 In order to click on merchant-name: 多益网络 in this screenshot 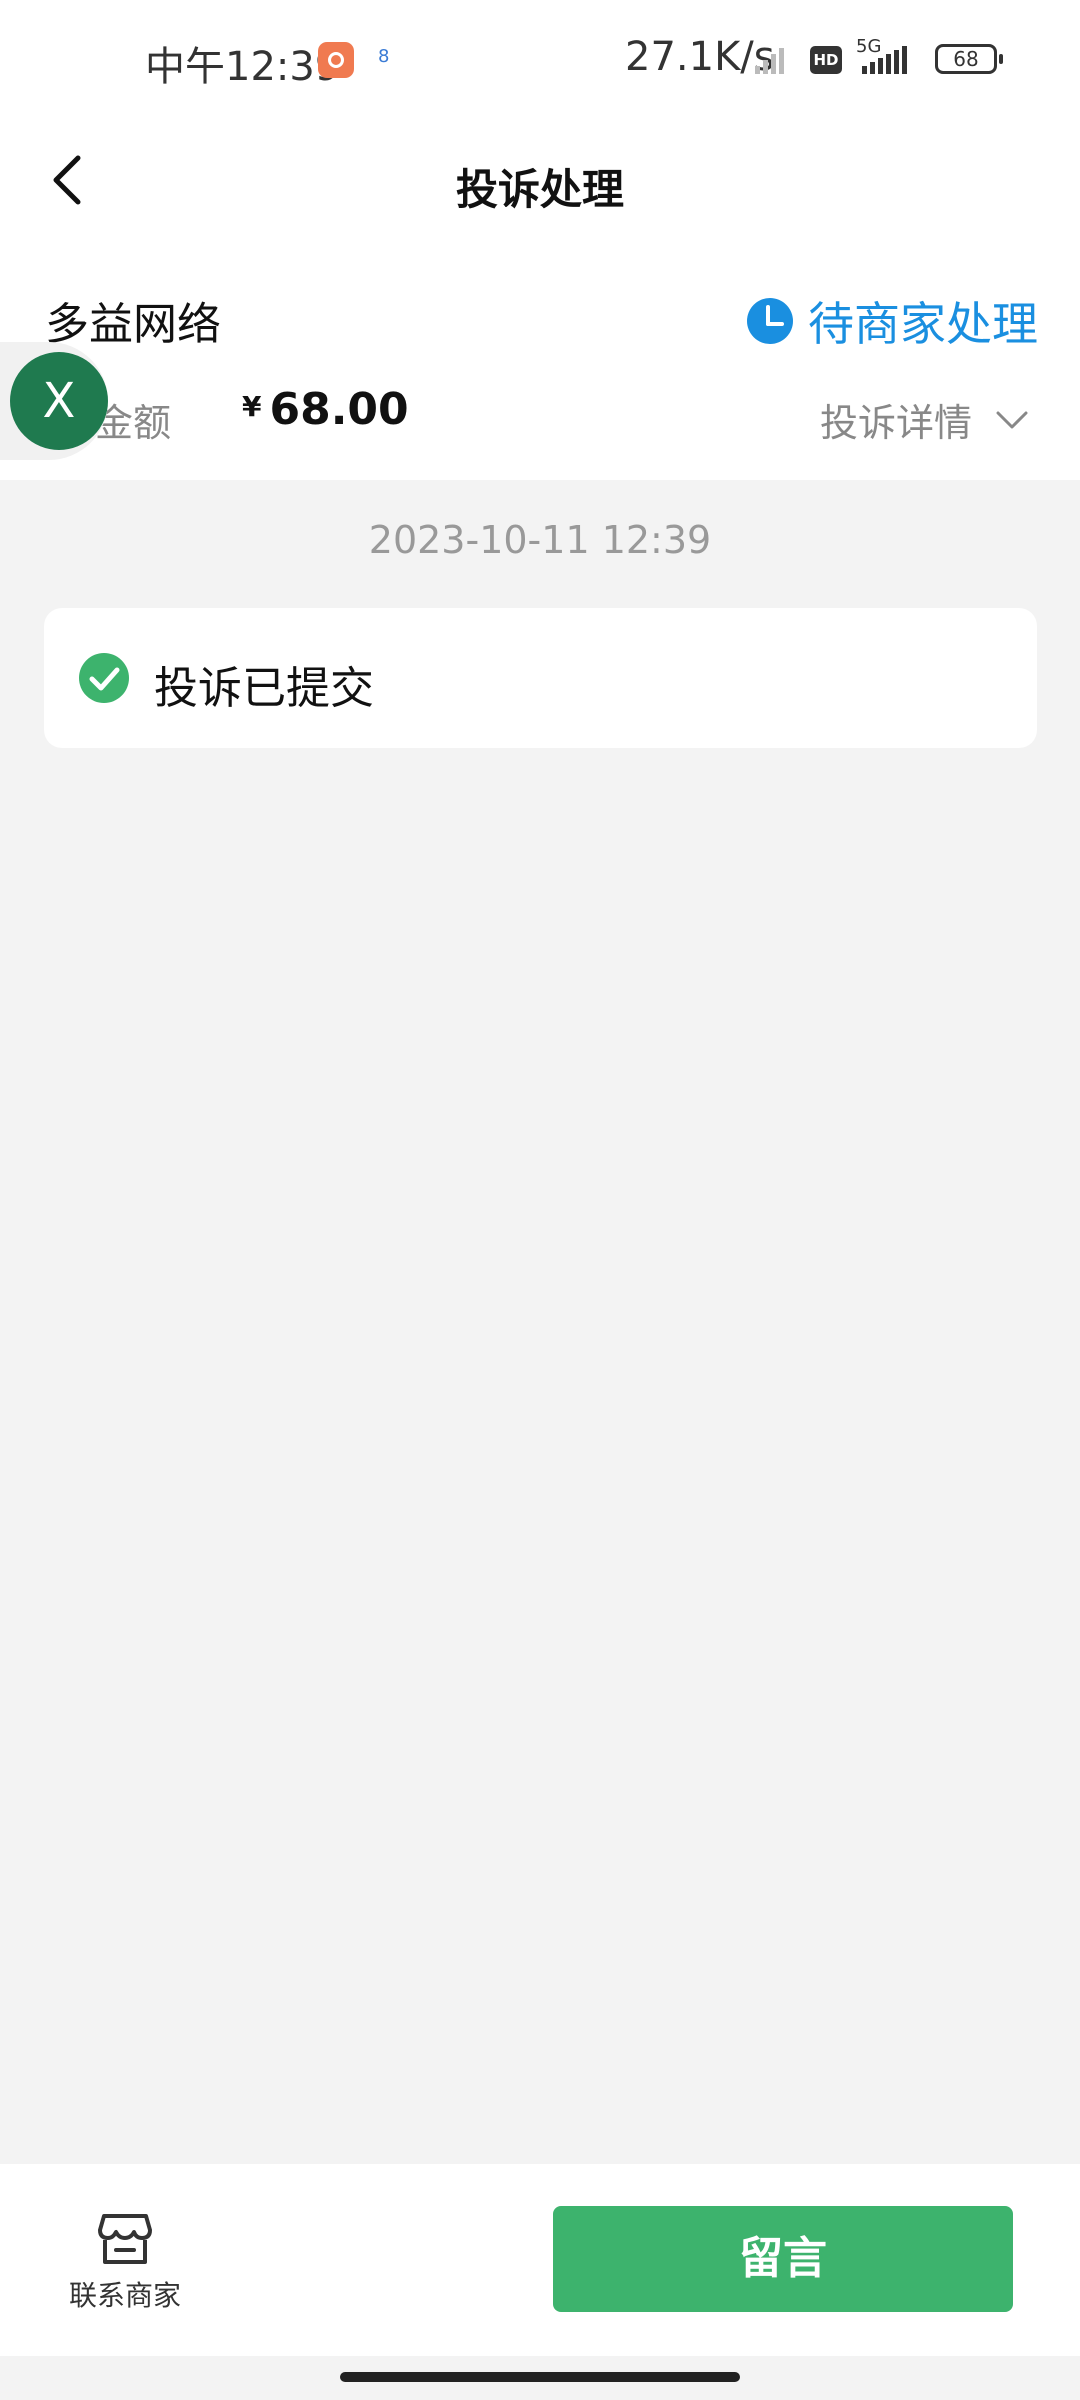, I will do `click(133, 324)`.